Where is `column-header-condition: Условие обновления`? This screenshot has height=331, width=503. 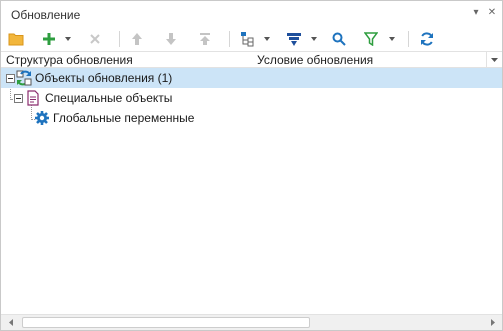 column-header-condition: Условие обновления is located at coordinates (315, 60).